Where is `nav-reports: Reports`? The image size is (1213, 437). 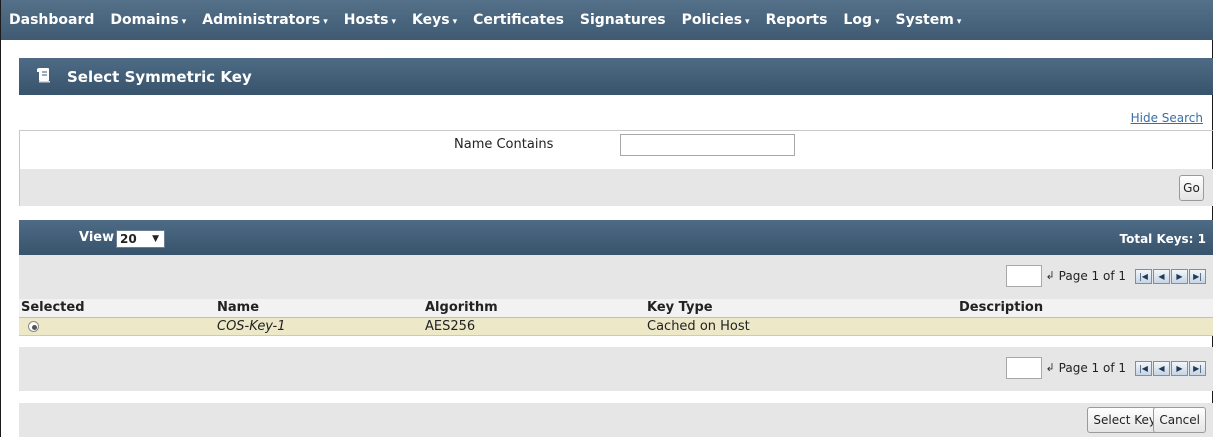
nav-reports: Reports is located at coordinates (797, 20).